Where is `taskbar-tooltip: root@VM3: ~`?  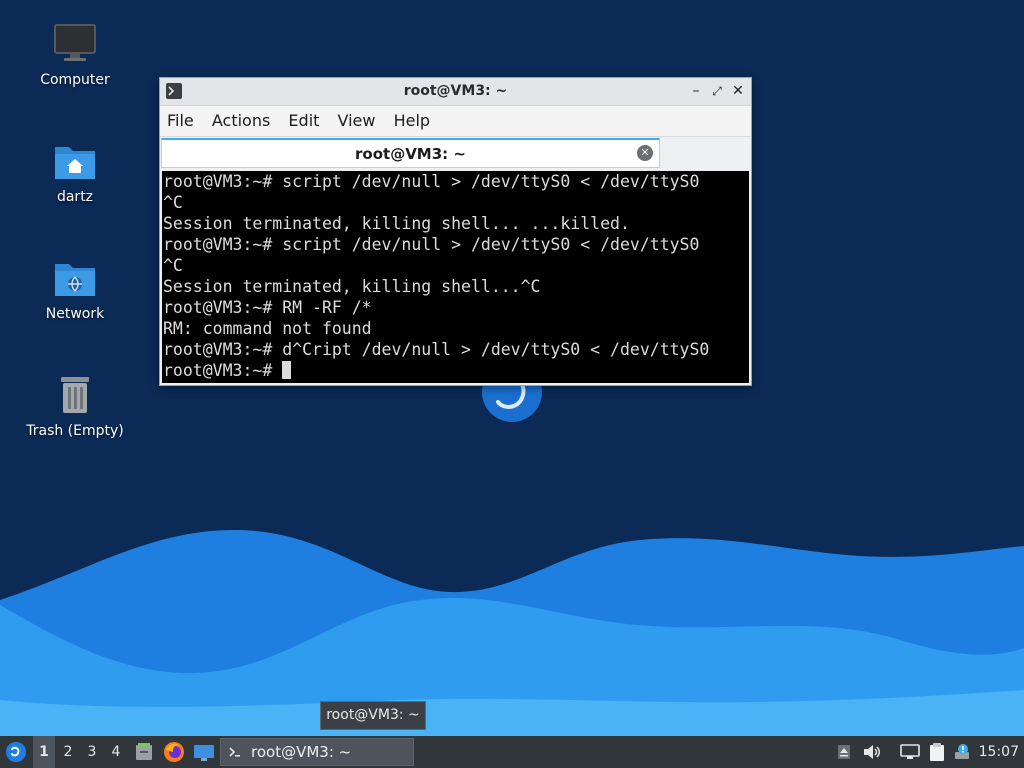 taskbar-tooltip: root@VM3: ~ is located at coordinates (373, 715).